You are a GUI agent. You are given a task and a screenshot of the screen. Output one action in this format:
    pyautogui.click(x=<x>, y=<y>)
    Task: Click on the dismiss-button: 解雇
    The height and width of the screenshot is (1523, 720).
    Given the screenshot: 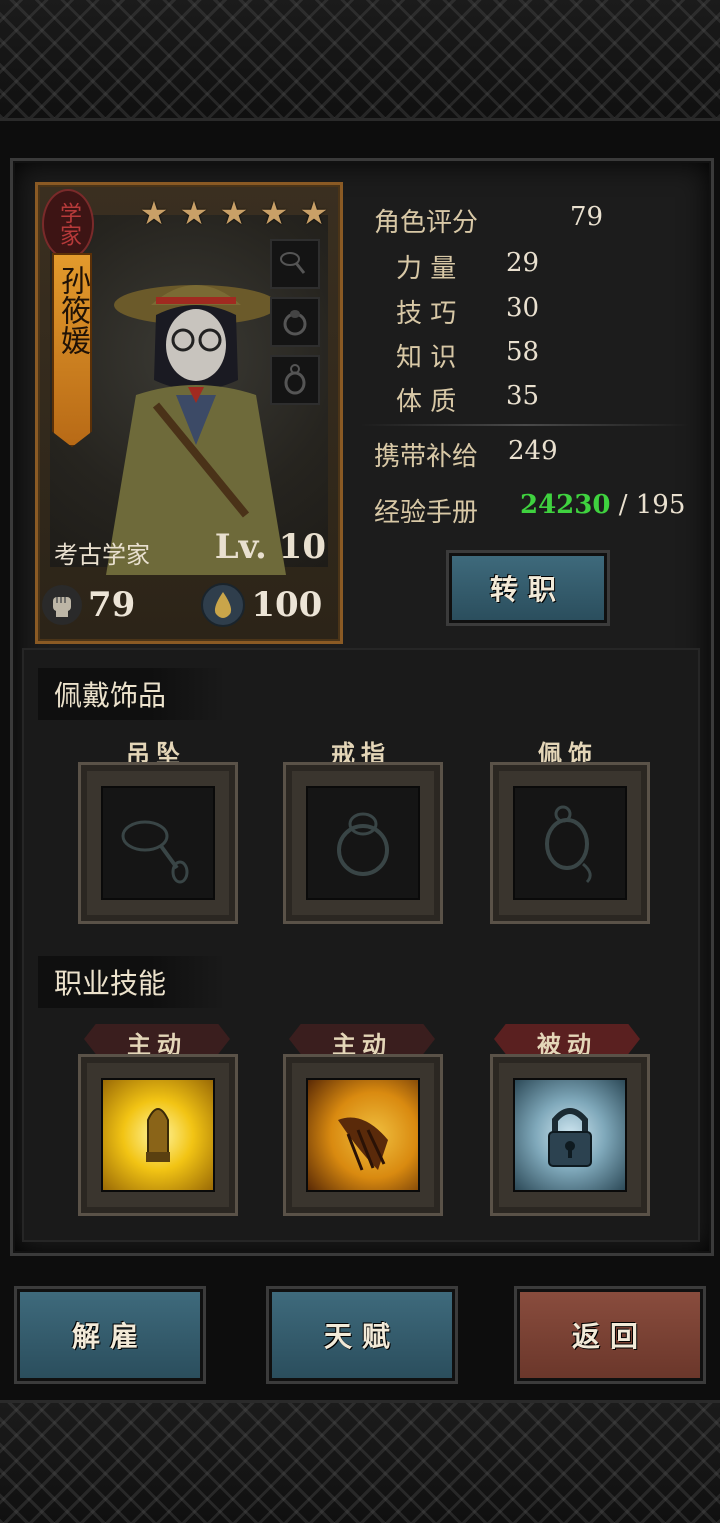 What is the action you would take?
    pyautogui.click(x=110, y=1335)
    